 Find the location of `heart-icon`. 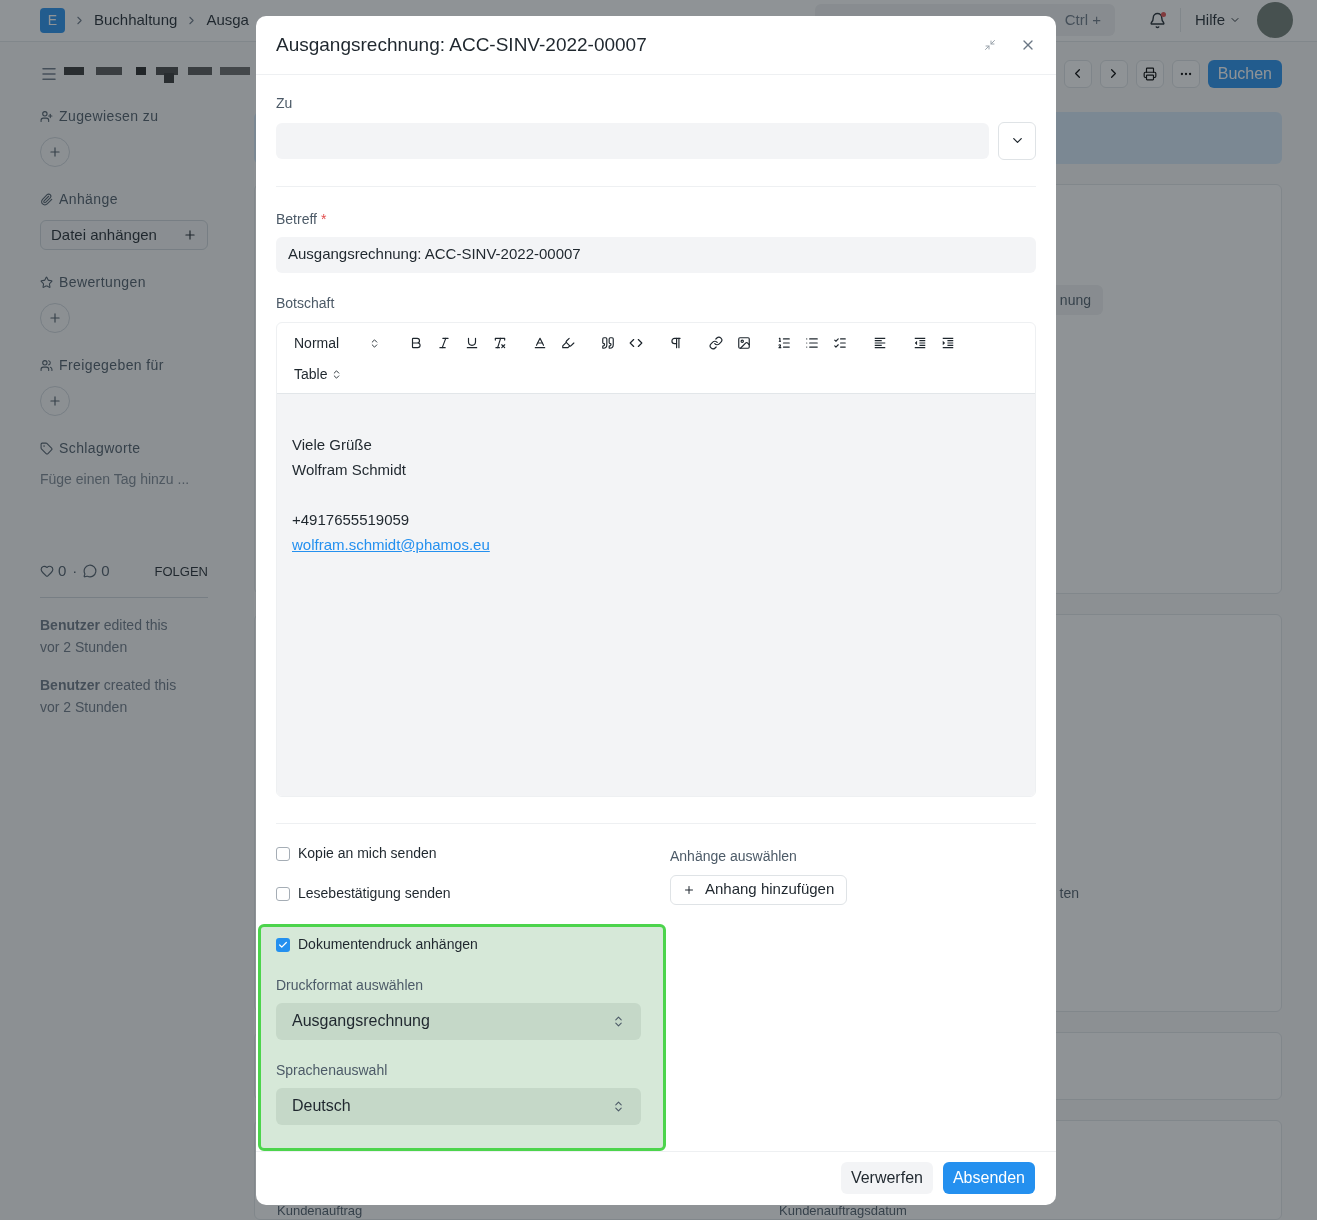

heart-icon is located at coordinates (47, 571).